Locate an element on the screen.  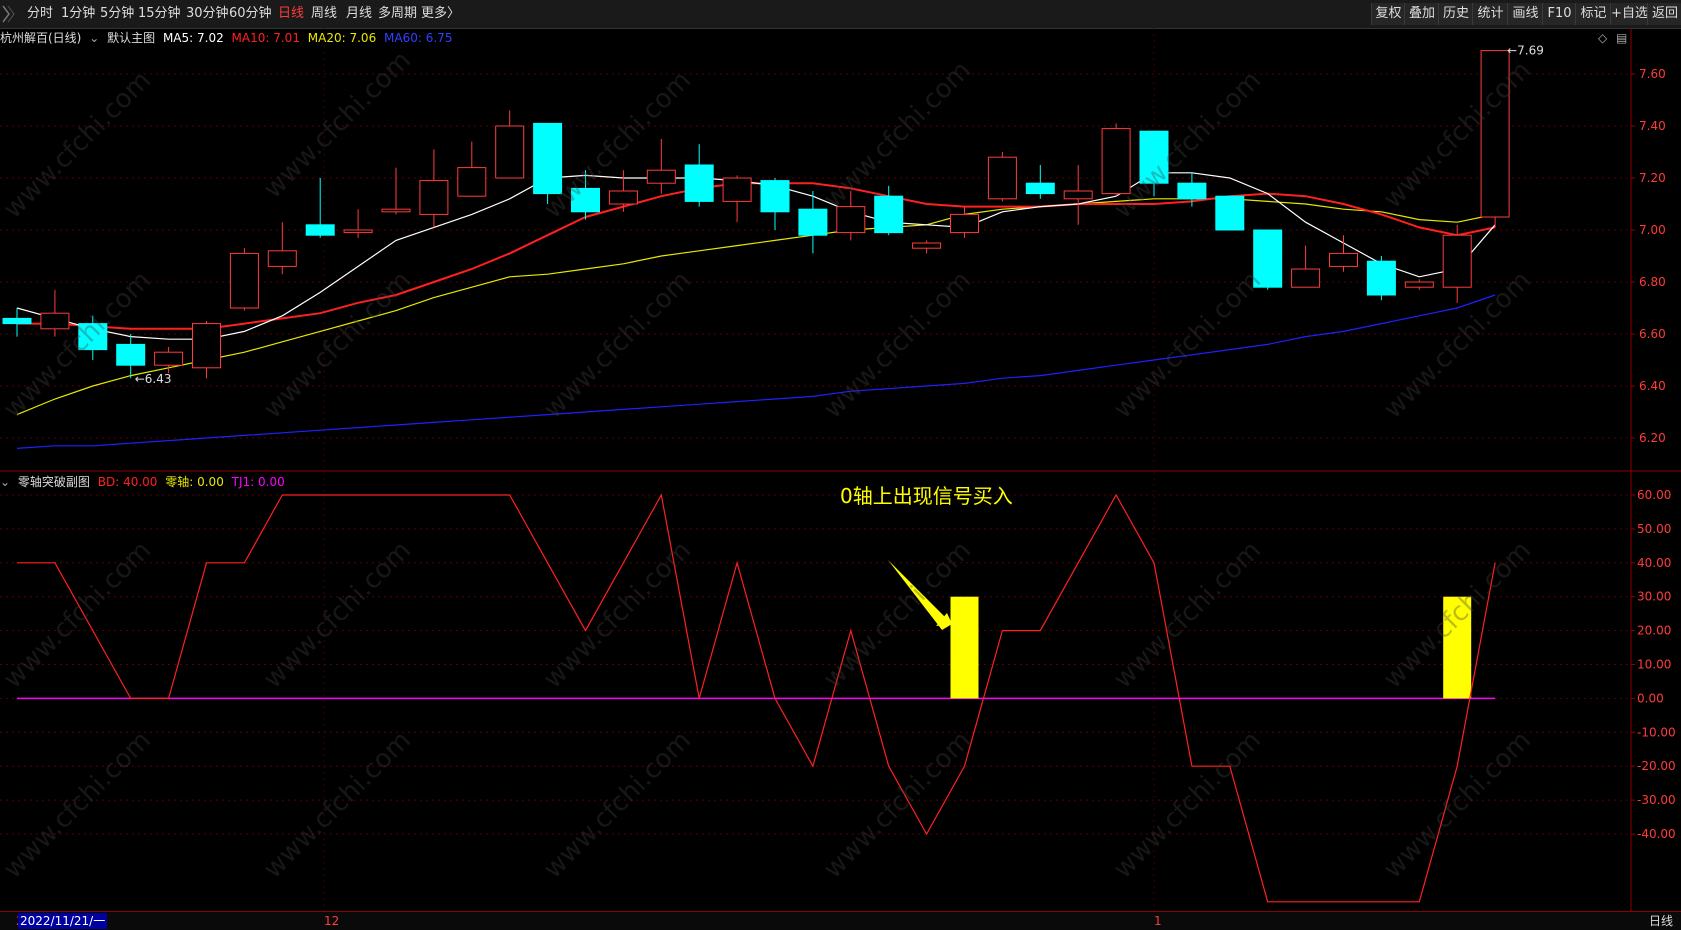
zero-legend: 零轴: 0.00 is located at coordinates (194, 482).